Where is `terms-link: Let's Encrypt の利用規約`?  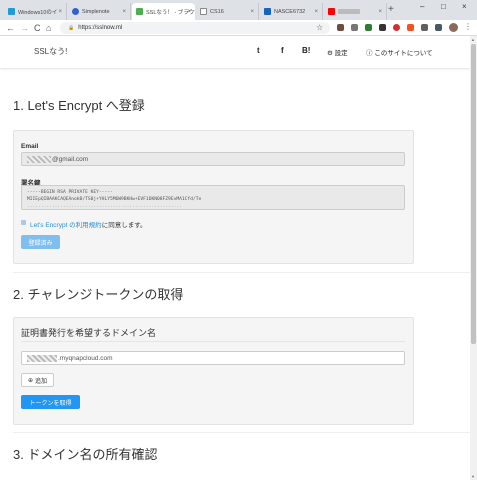 terms-link: Let's Encrypt の利用規約 is located at coordinates (66, 225).